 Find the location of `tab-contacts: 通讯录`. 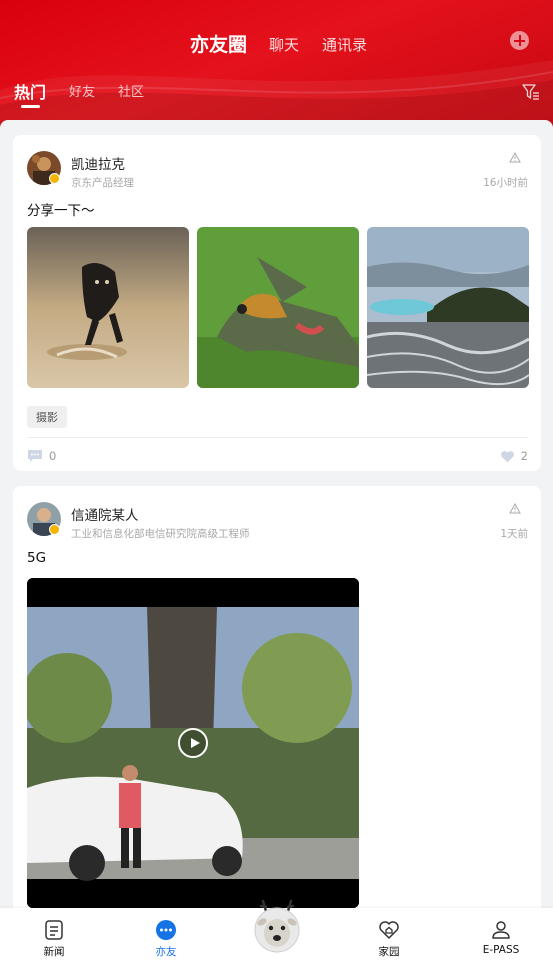

tab-contacts: 通讯录 is located at coordinates (344, 44).